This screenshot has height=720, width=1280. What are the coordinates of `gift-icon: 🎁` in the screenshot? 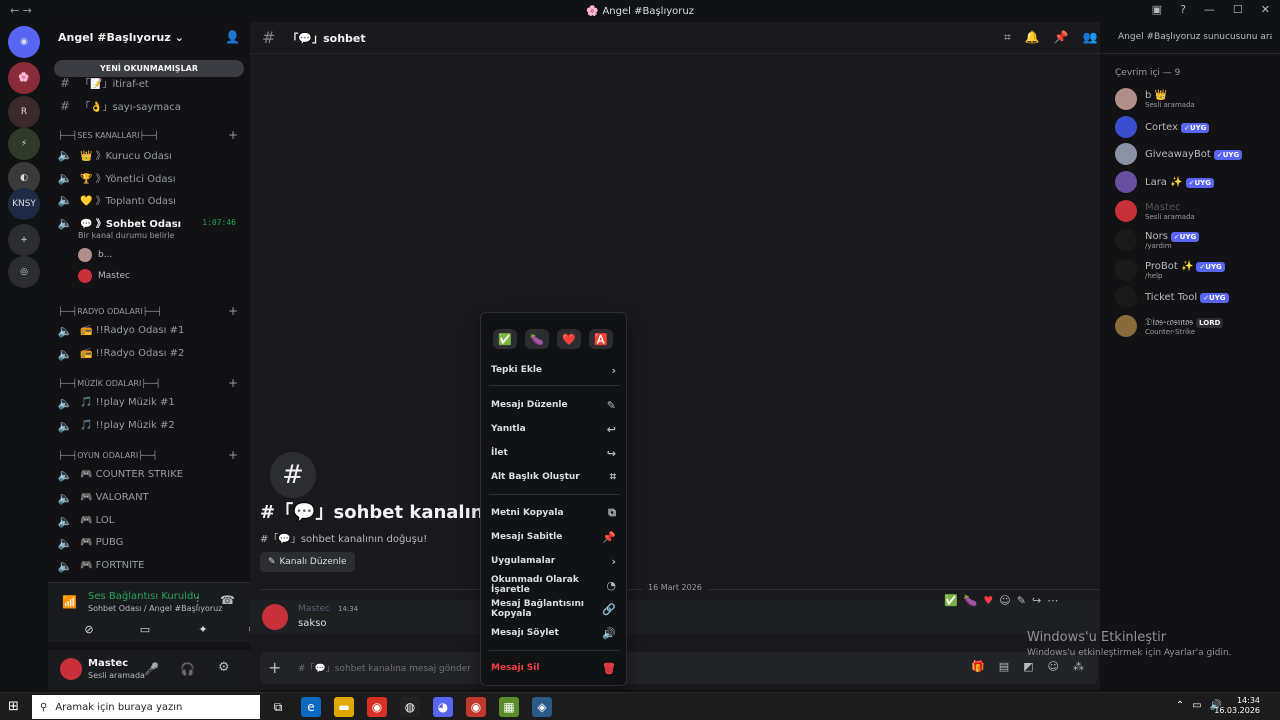 It's located at (978, 666).